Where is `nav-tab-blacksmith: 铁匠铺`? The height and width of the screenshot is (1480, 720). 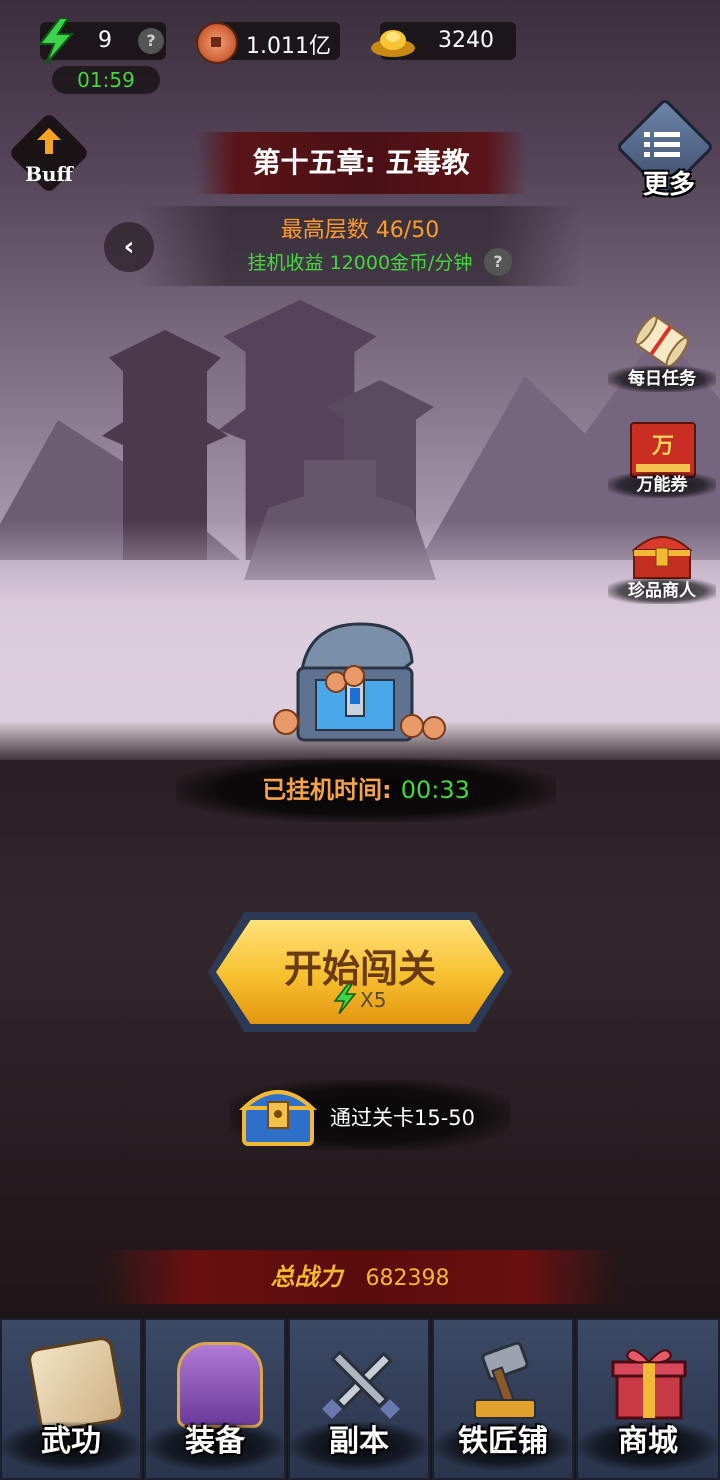 nav-tab-blacksmith: 铁匠铺 is located at coordinates (503, 1399).